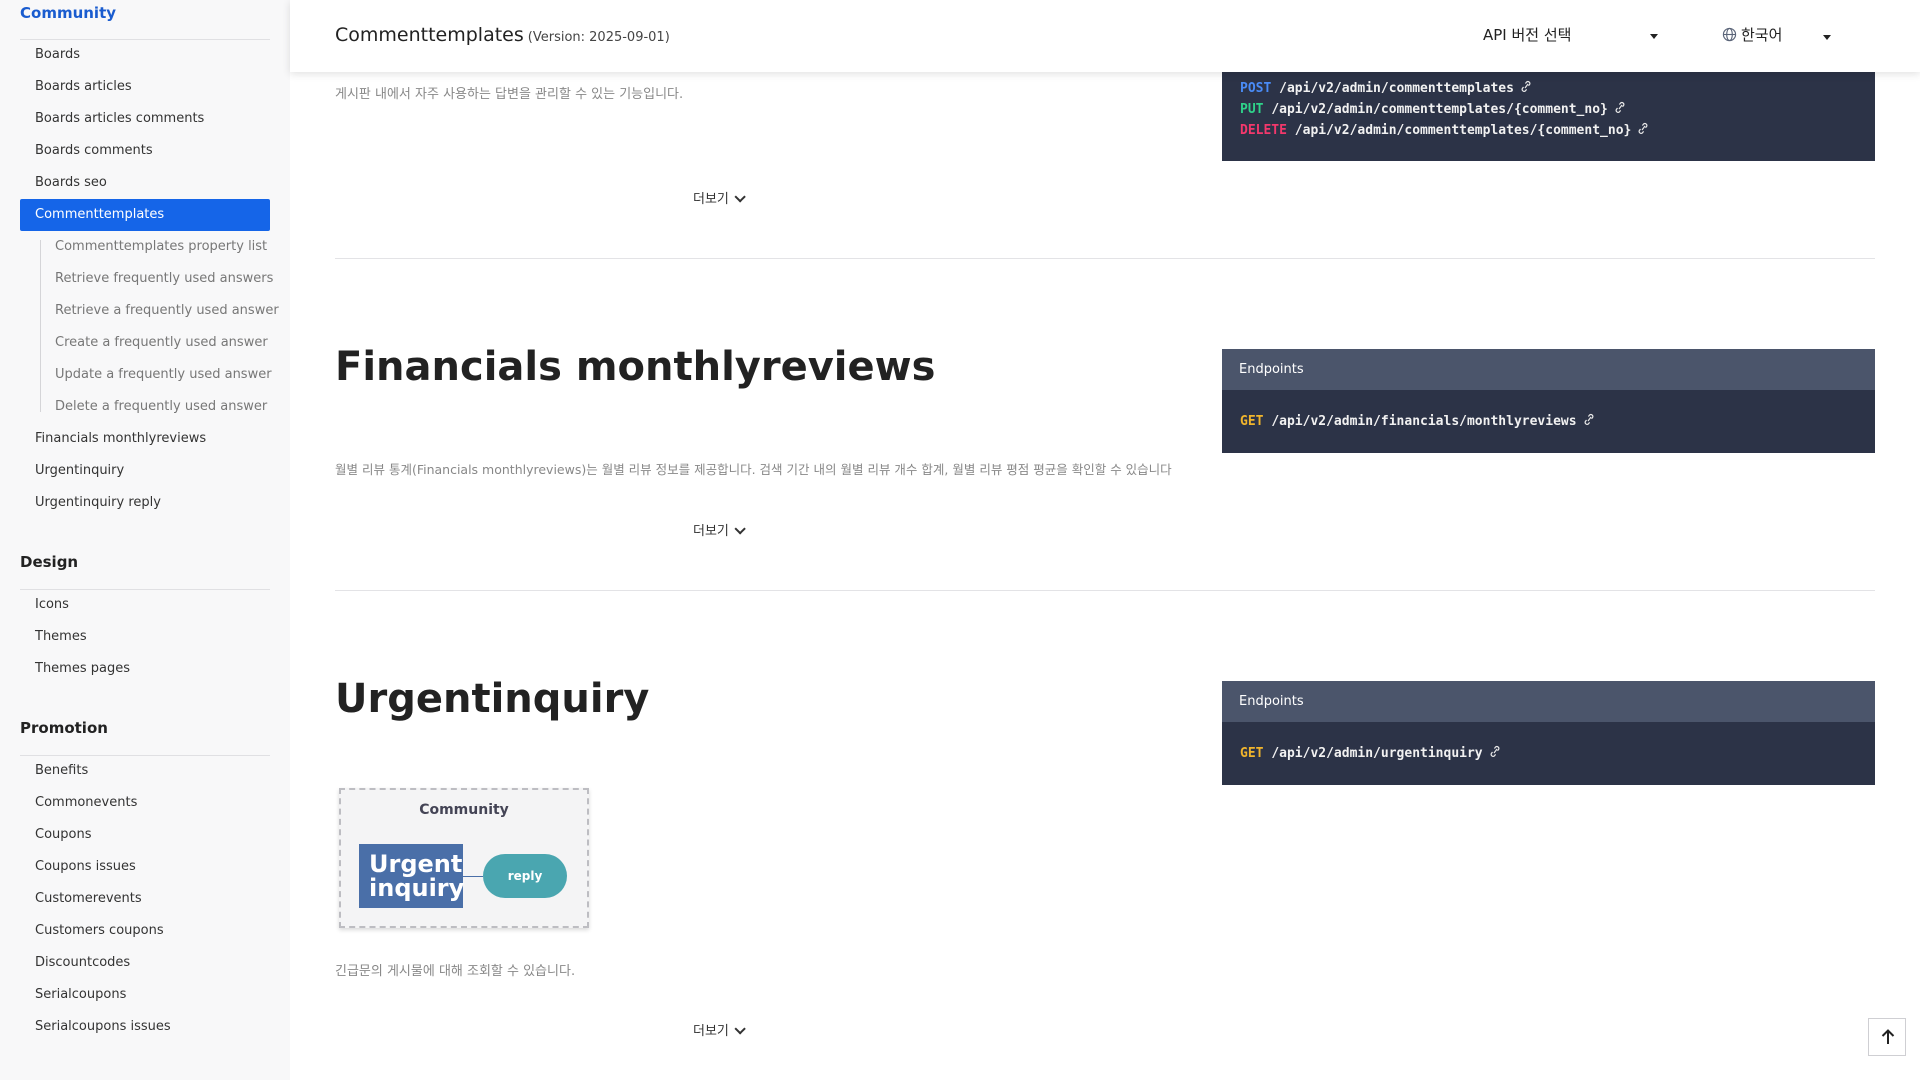 This screenshot has width=1920, height=1080. I want to click on sidebar-item-coupons-issues: Coupons issues, so click(85, 867).